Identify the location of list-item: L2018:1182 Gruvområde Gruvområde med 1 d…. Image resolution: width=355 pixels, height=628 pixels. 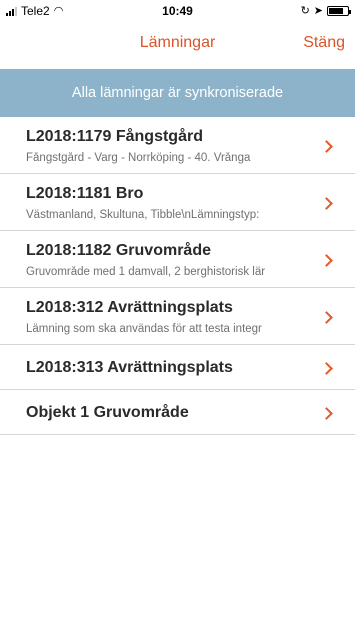
(177, 259).